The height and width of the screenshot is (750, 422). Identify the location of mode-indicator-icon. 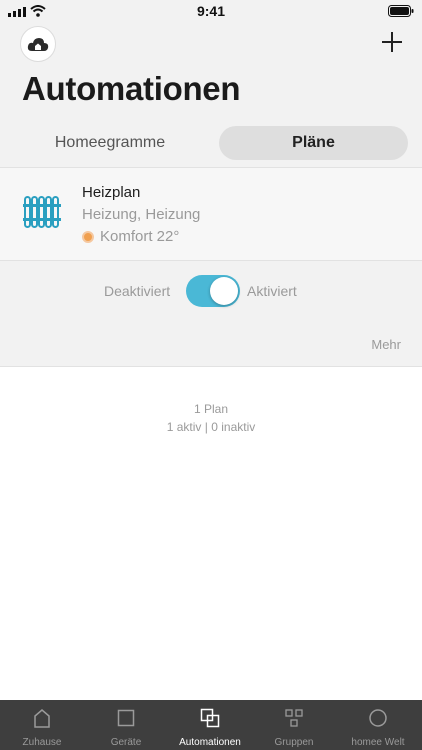
(88, 236).